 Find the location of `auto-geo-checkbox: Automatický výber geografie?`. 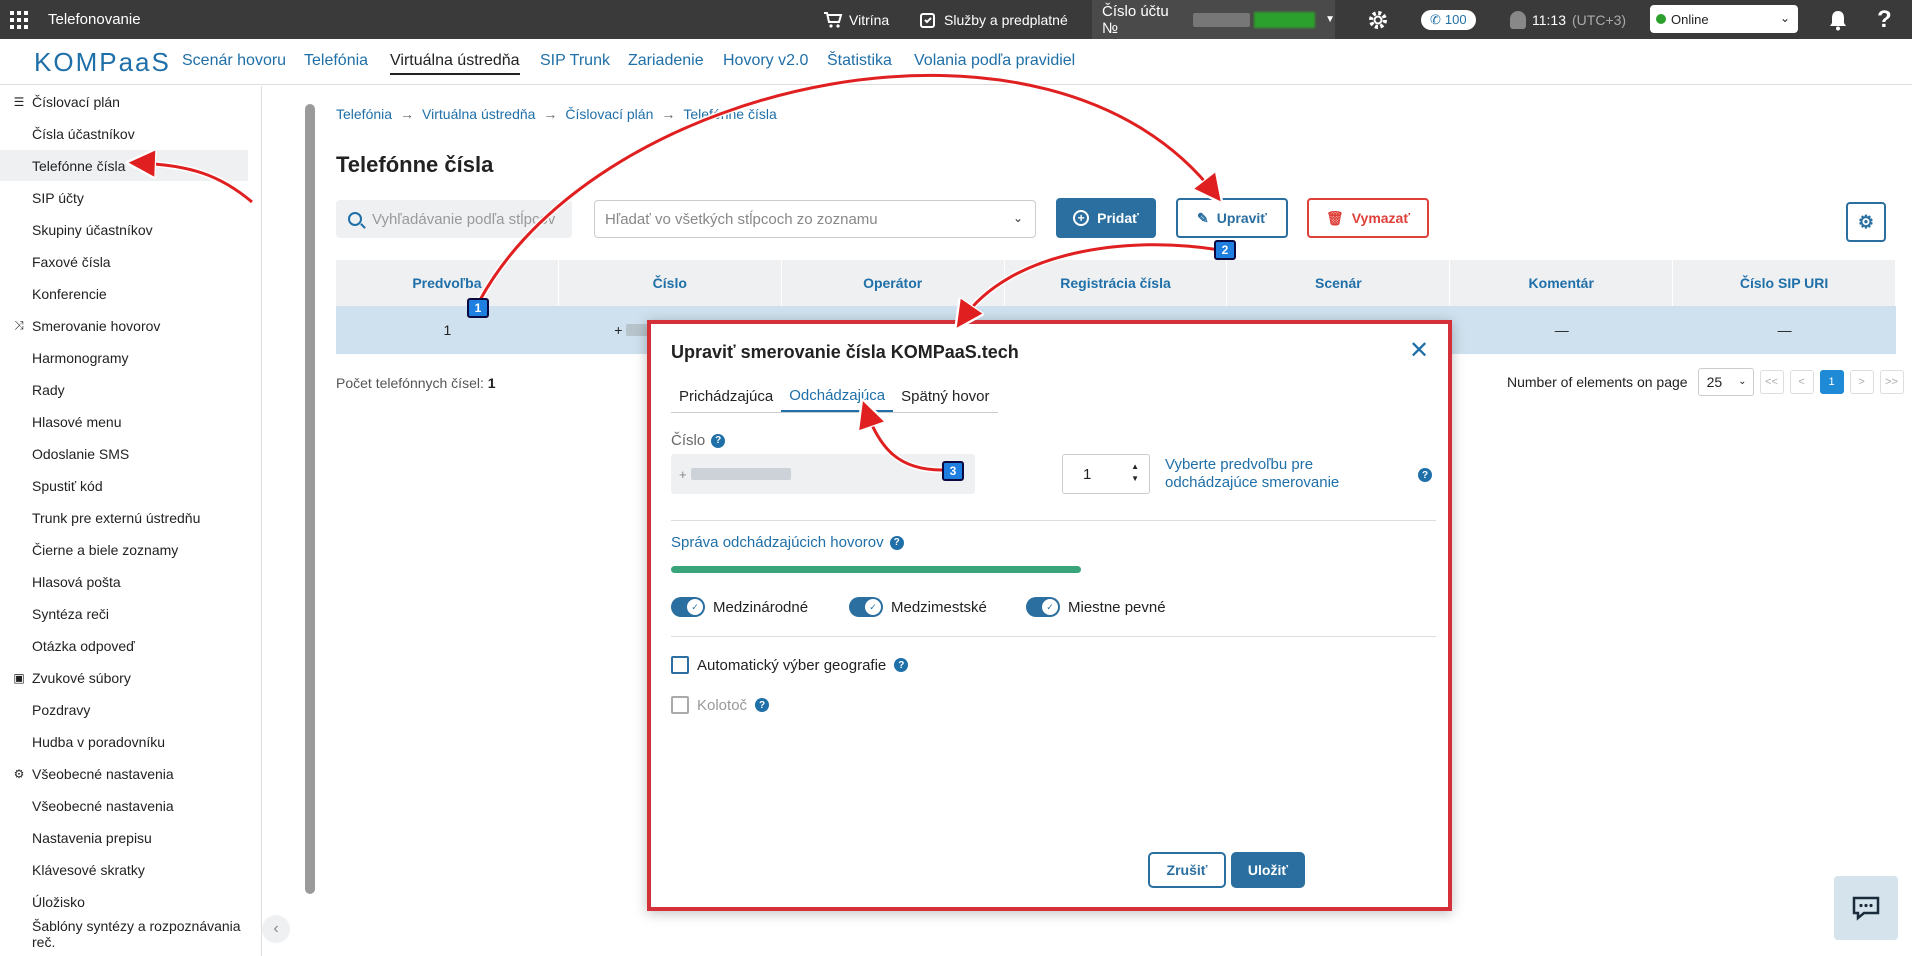

auto-geo-checkbox: Automatický výber geografie? is located at coordinates (790, 665).